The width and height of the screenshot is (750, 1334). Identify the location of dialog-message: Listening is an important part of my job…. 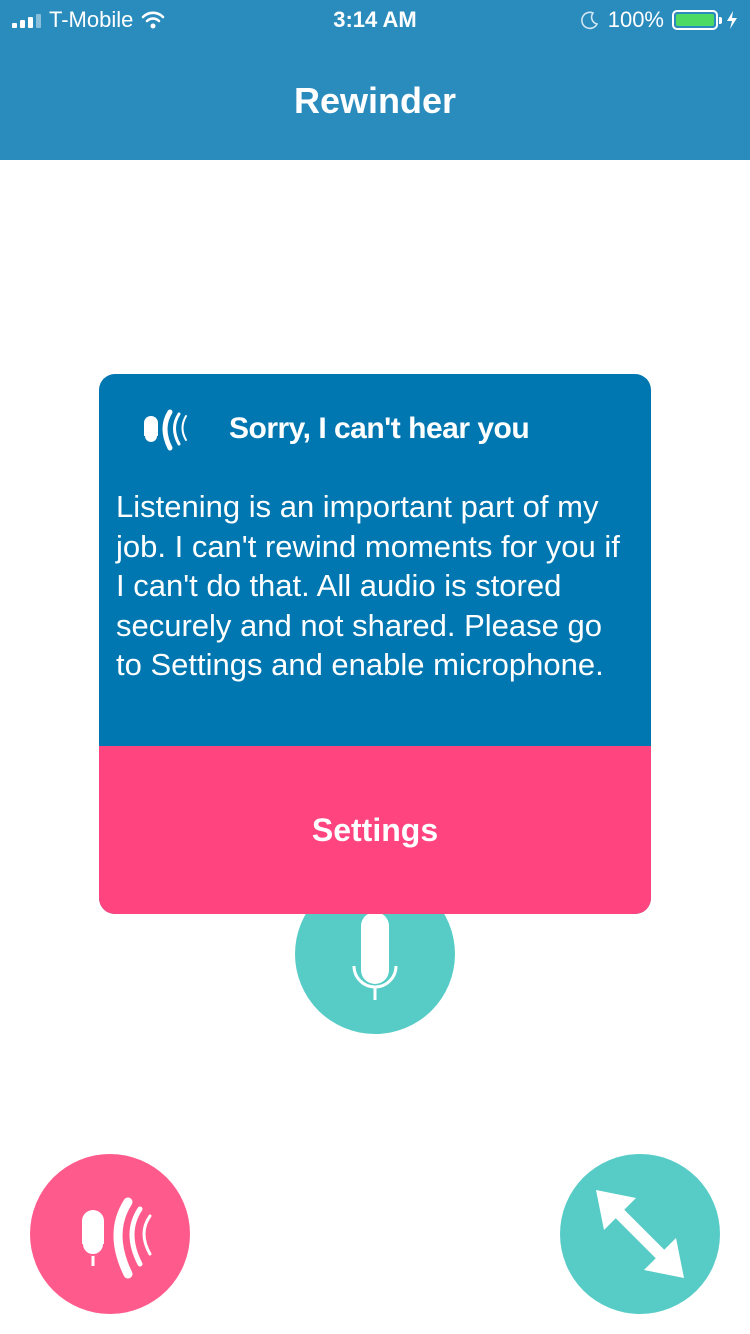
(368, 585).